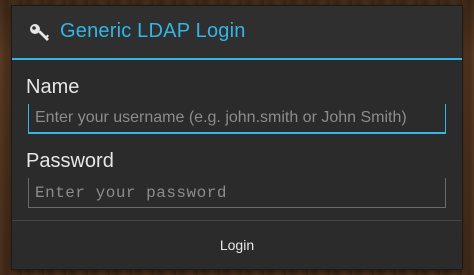  Describe the element at coordinates (153, 31) in the screenshot. I see `dialog-title: Generic LDAP Login` at that location.